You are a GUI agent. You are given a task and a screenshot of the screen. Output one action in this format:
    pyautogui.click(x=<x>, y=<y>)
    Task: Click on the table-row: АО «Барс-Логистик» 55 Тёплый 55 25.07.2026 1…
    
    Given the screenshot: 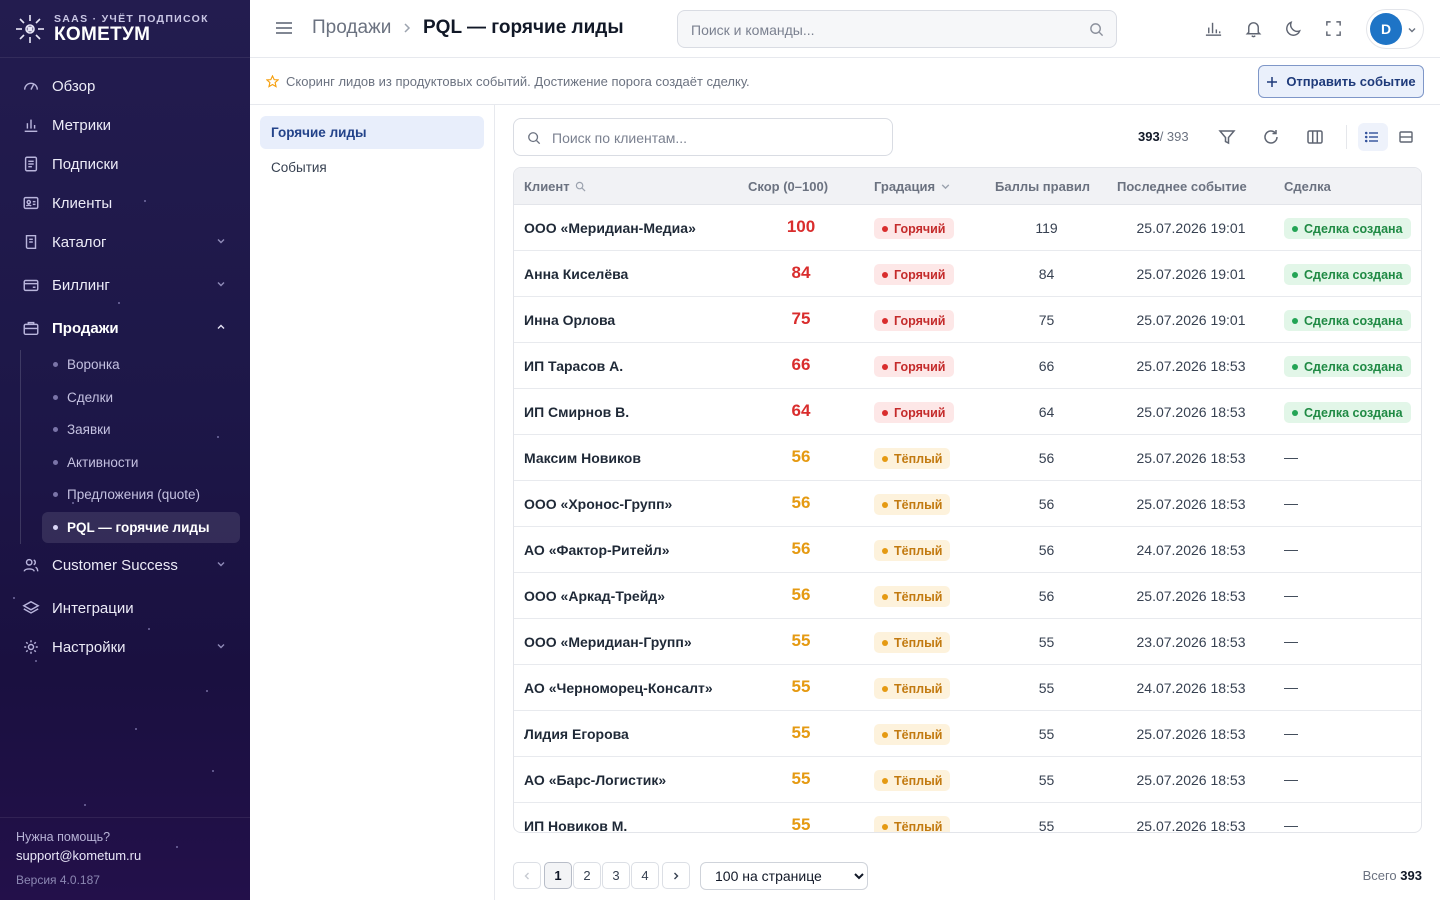 What is the action you would take?
    pyautogui.click(x=967, y=780)
    